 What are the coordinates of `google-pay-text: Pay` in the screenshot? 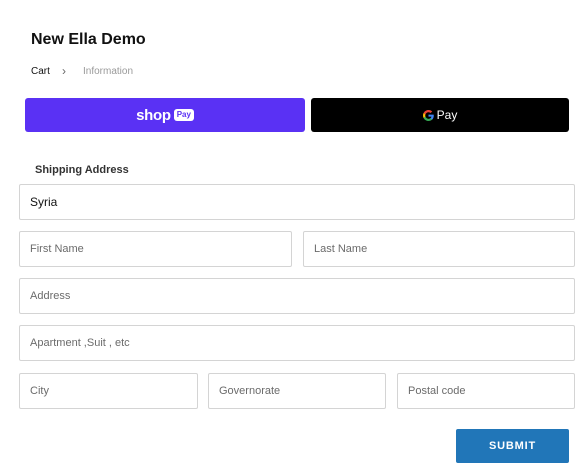 It's located at (447, 115).